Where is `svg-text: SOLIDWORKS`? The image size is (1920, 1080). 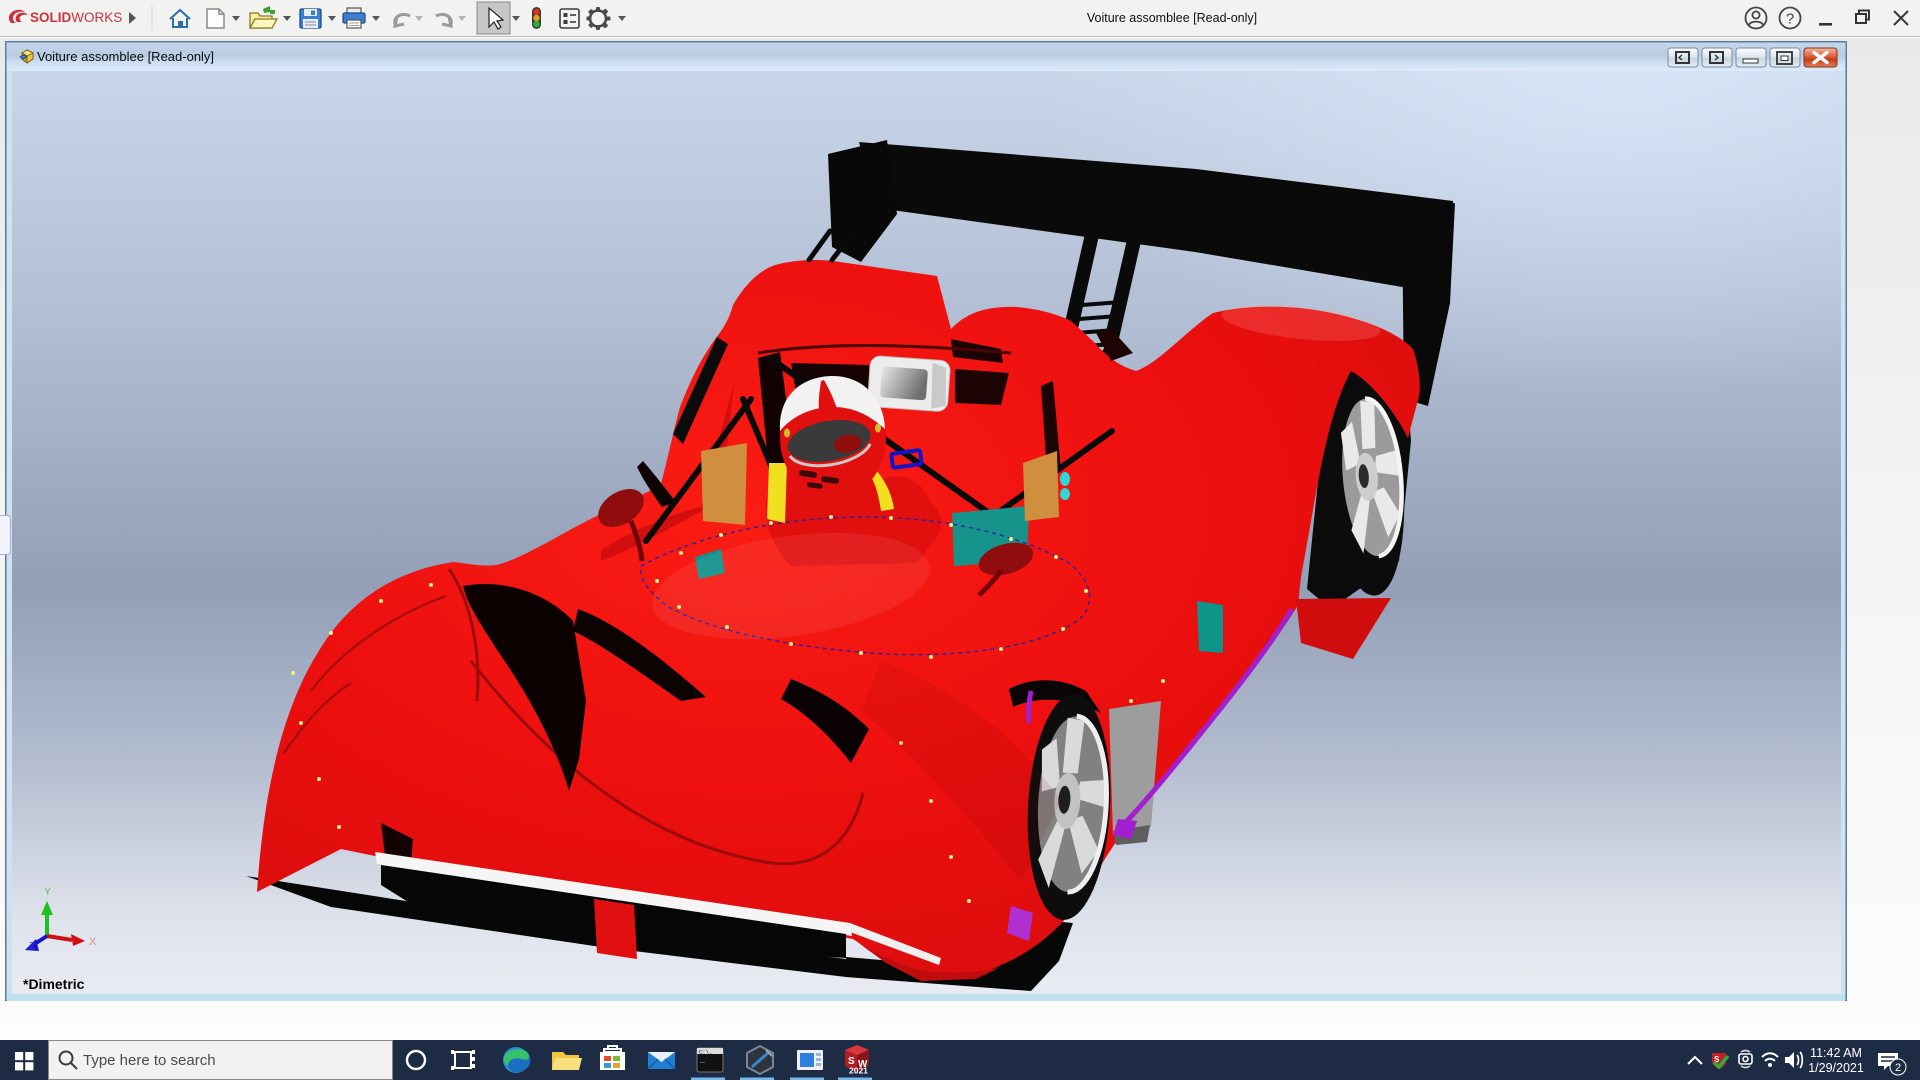 svg-text: SOLIDWORKS is located at coordinates (76, 17).